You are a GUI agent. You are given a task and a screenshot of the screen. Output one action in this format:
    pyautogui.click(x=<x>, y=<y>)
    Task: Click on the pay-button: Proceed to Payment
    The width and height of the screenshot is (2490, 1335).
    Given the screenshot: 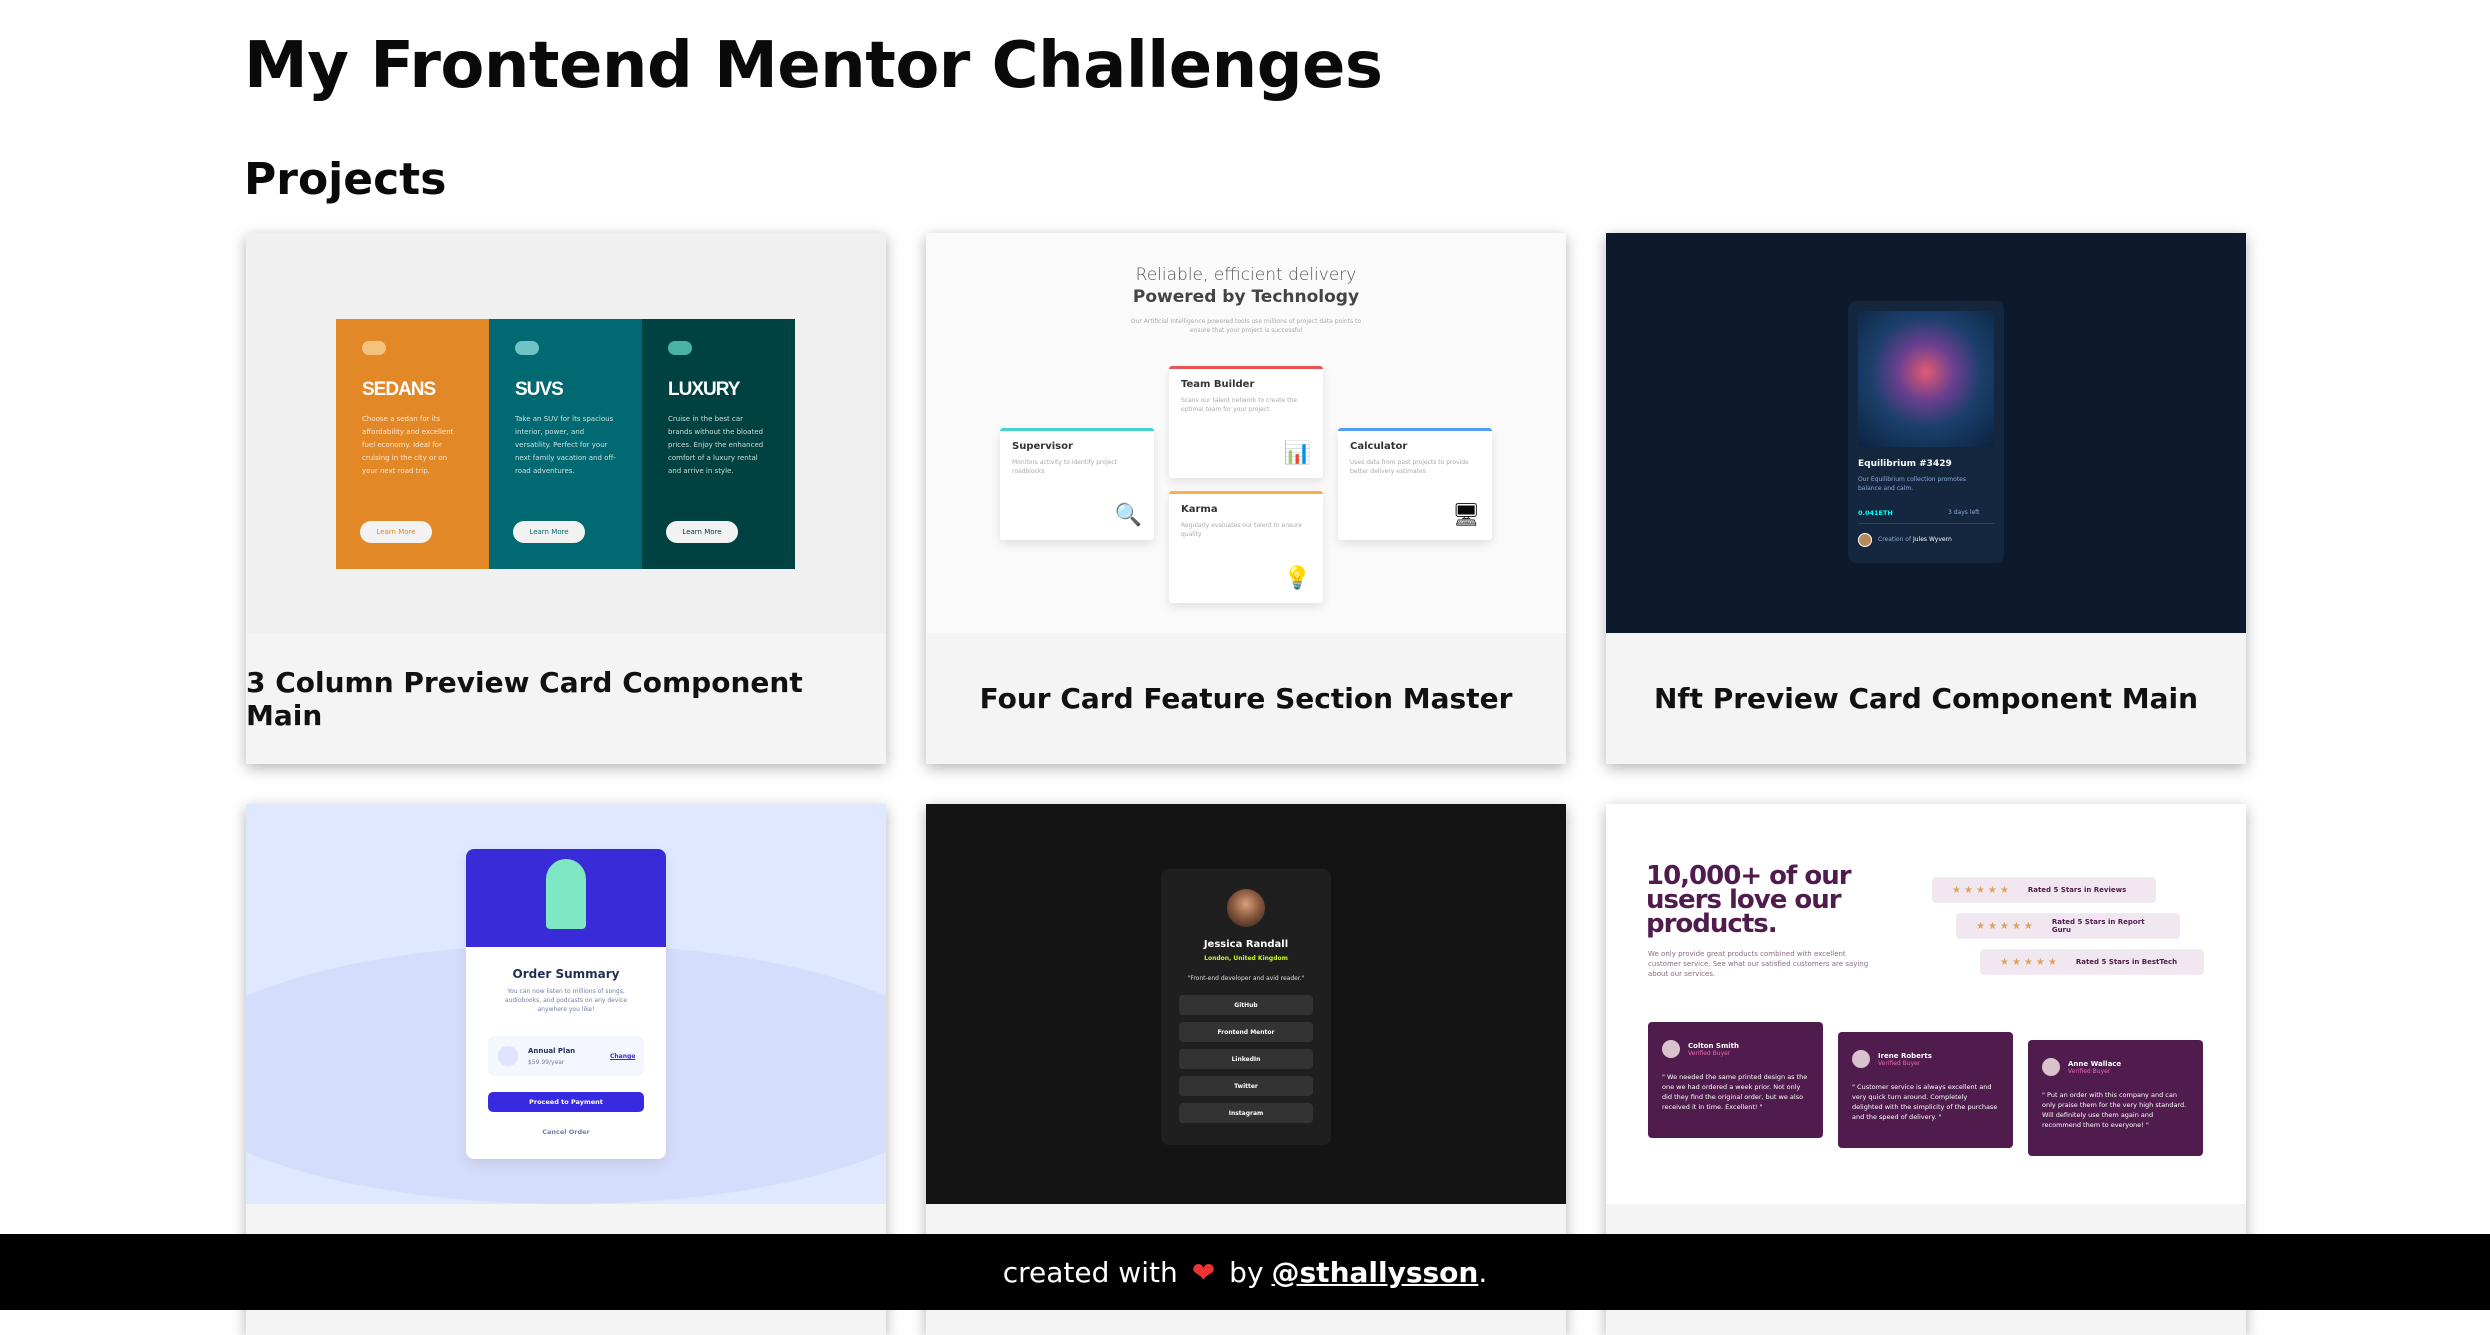 What is the action you would take?
    pyautogui.click(x=566, y=1102)
    